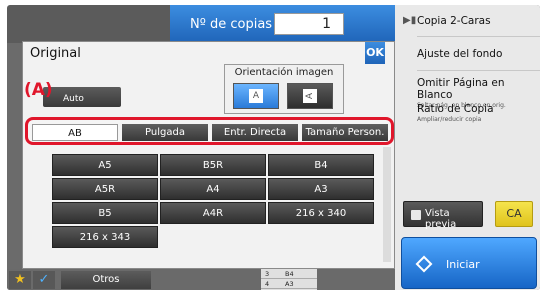 This screenshot has width=547, height=295. I want to click on size-tabs-highlight: AB Pulgada Entr. Directa Tamaño Person., so click(209, 131).